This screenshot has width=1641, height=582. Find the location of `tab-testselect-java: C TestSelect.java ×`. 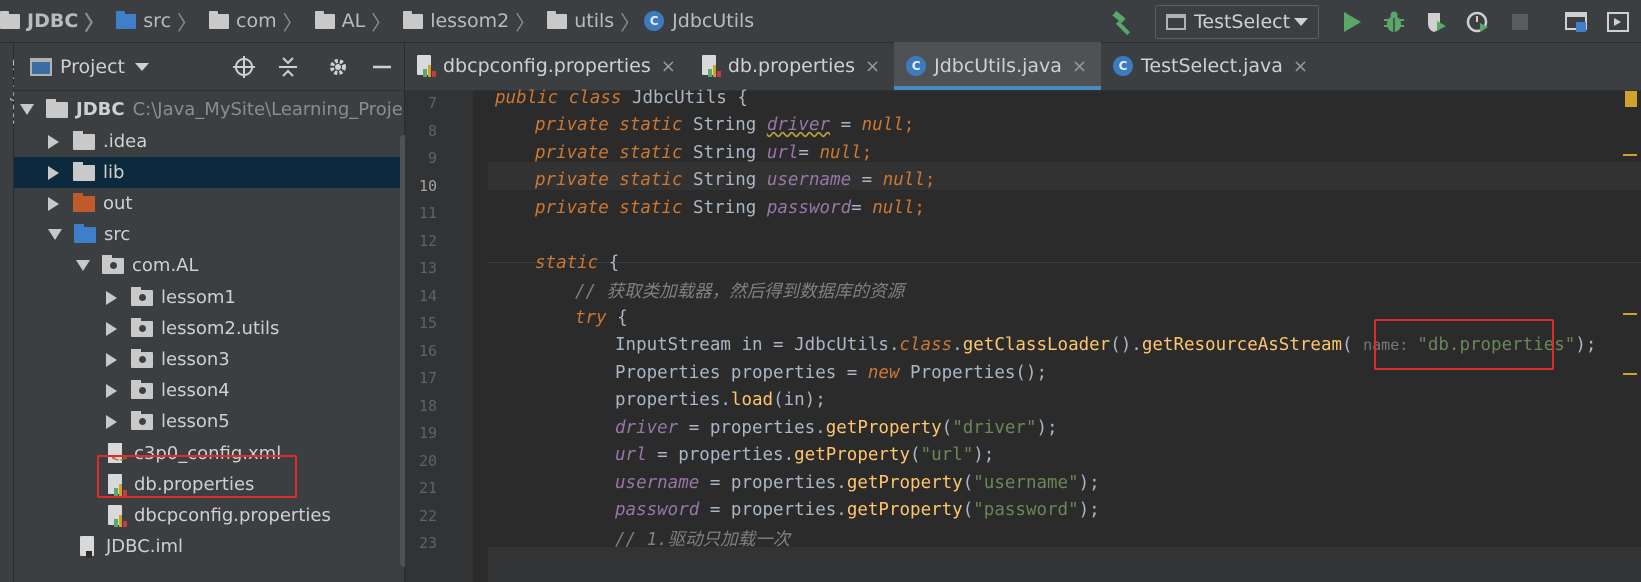

tab-testselect-java: C TestSelect.java × is located at coordinates (1211, 66).